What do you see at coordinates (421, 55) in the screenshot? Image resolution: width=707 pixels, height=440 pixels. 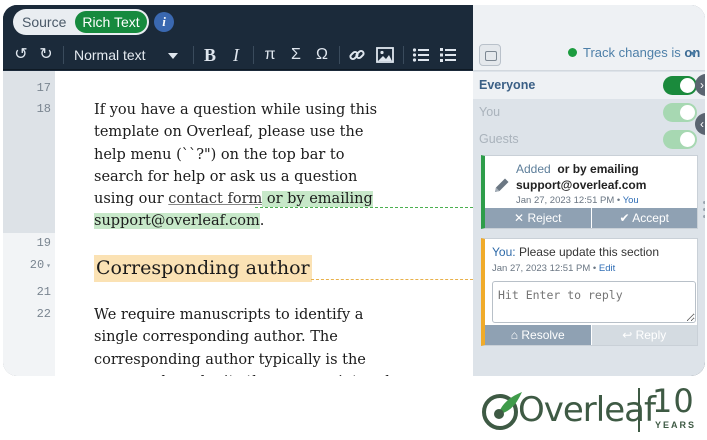 I see `bullet-list-icon` at bounding box center [421, 55].